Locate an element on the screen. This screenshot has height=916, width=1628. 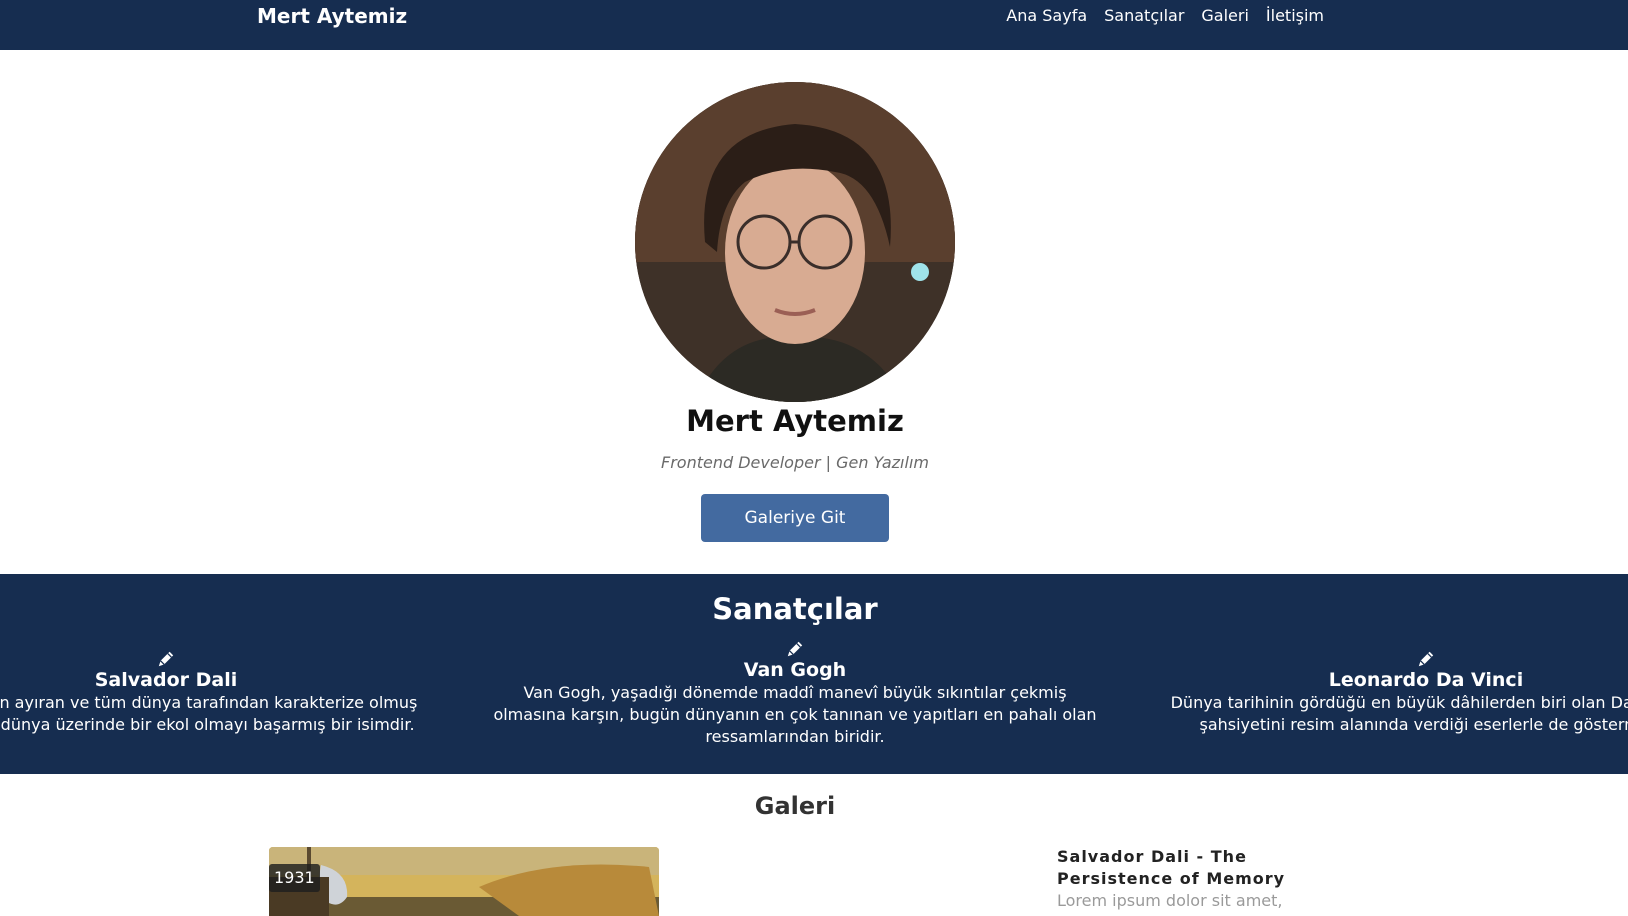
nav-link-galeri: Galeri is located at coordinates (1225, 16).